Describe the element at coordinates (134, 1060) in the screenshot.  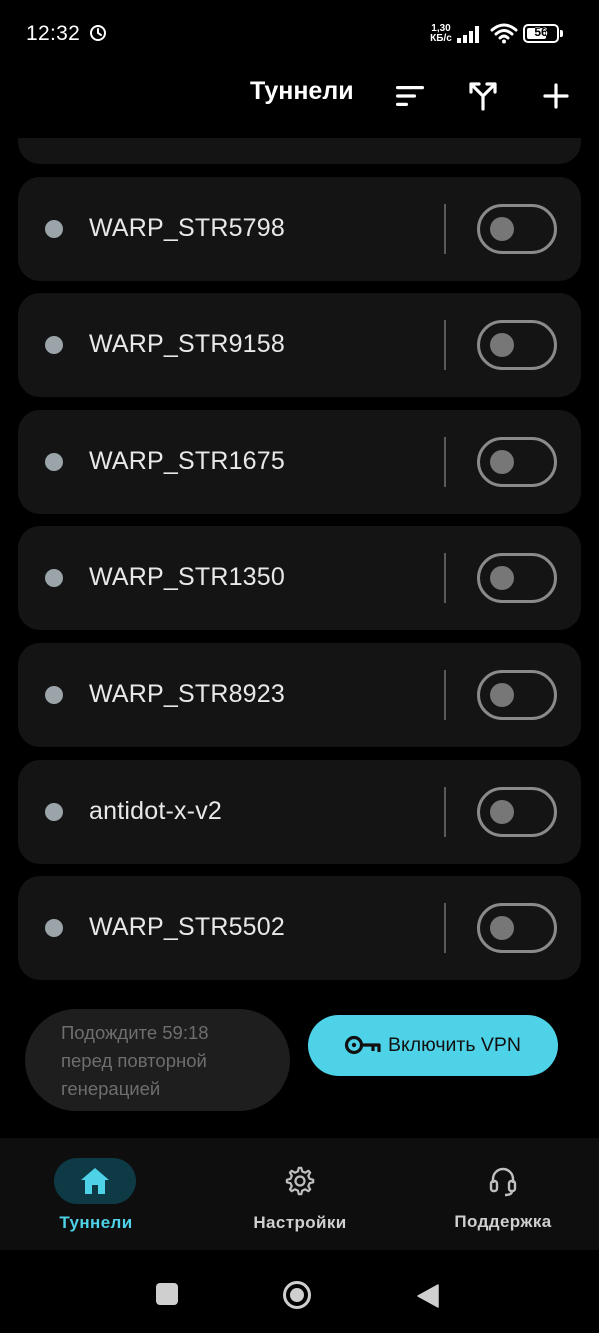
I see `cooldown-text-line: перед повторной` at that location.